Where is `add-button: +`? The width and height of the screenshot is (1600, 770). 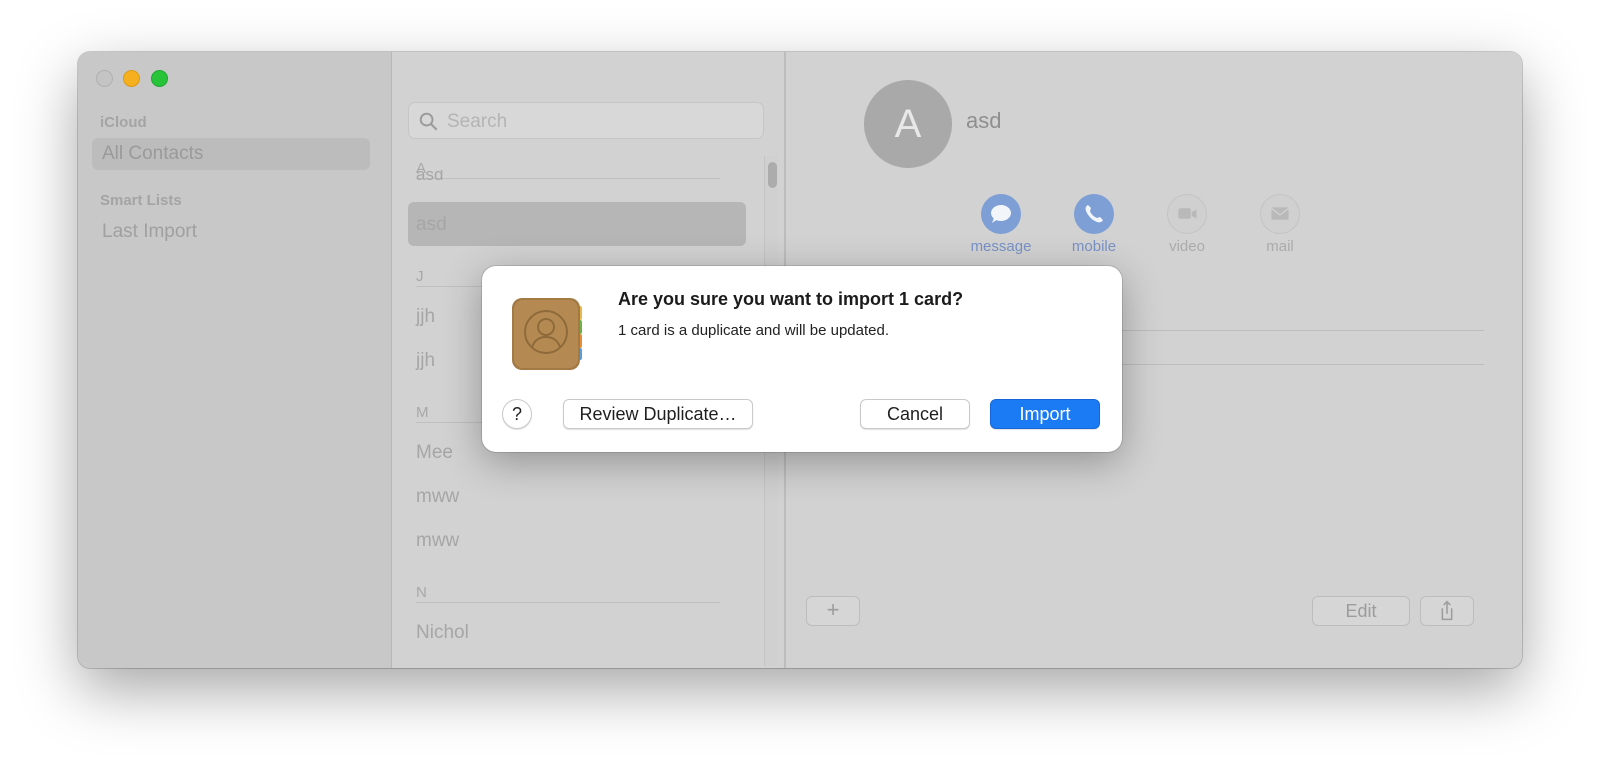
add-button: + is located at coordinates (833, 611).